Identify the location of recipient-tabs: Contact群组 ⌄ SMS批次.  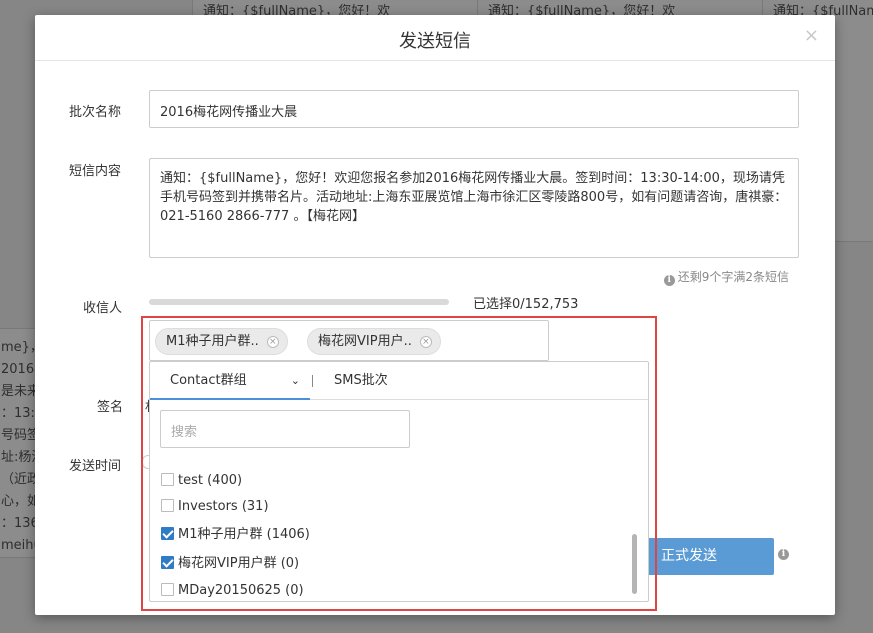
(399, 381).